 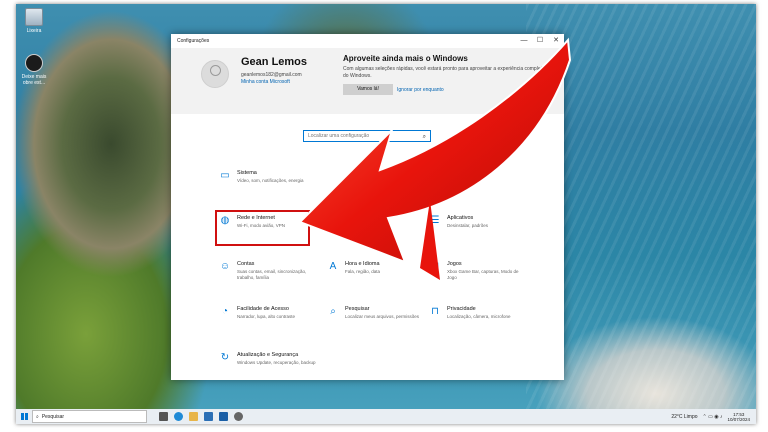 I want to click on shortcut-glyph, so click(x=34, y=63).